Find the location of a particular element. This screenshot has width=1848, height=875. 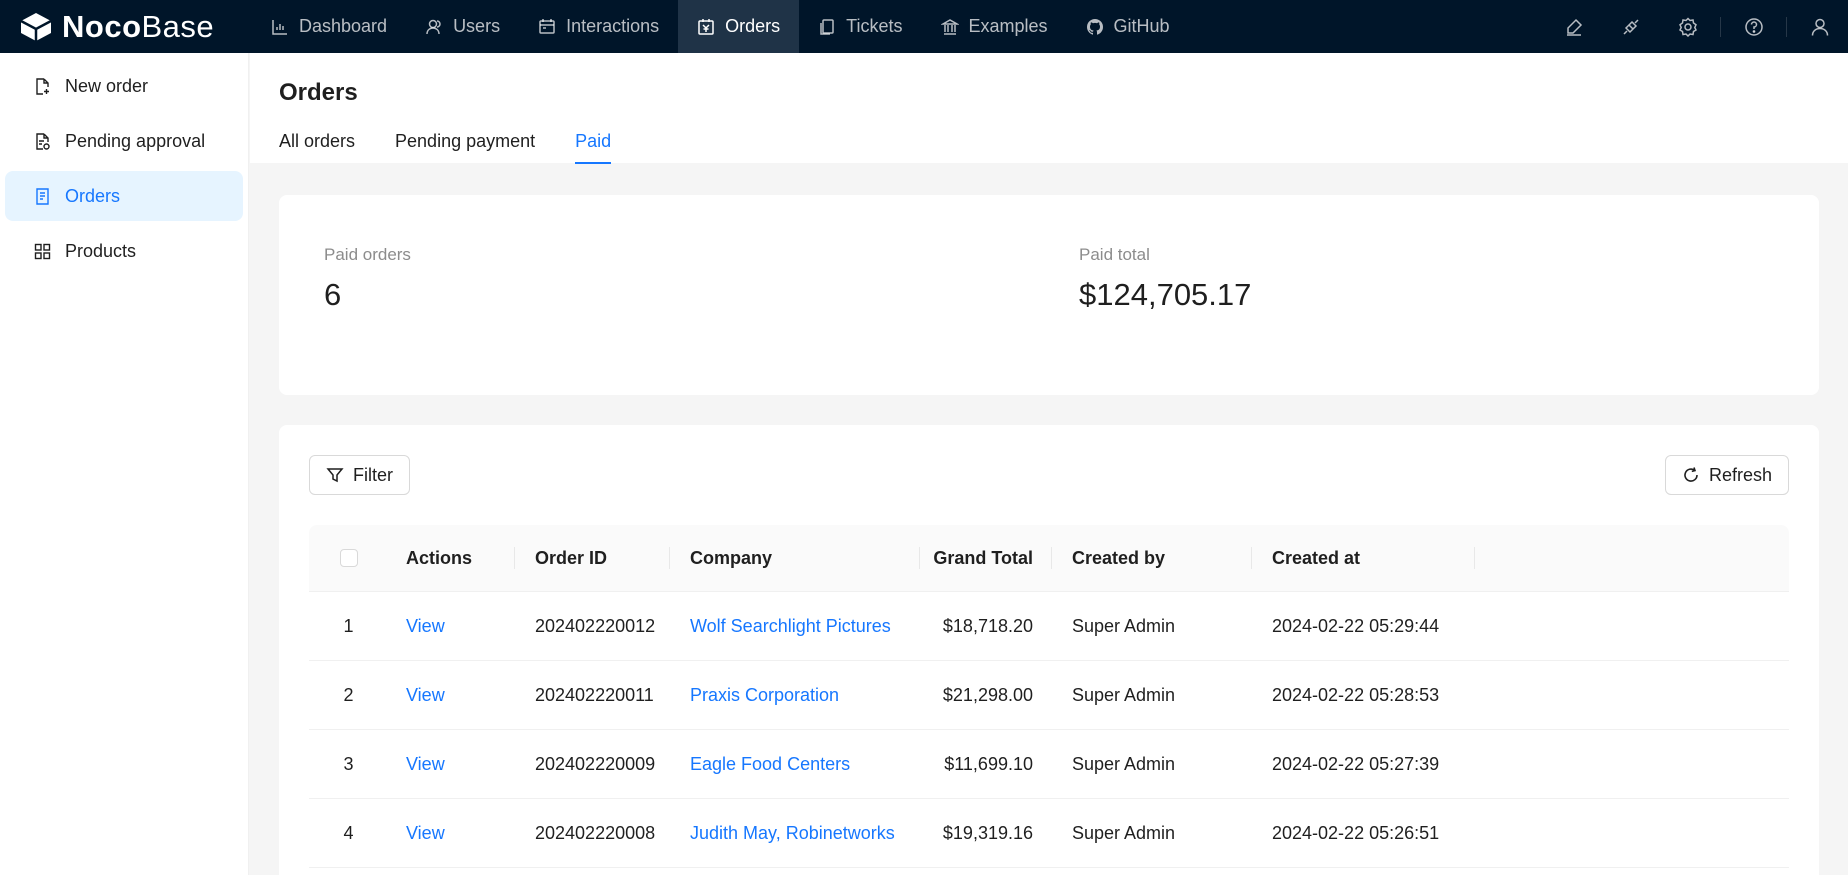

filter-button: Filter is located at coordinates (359, 475).